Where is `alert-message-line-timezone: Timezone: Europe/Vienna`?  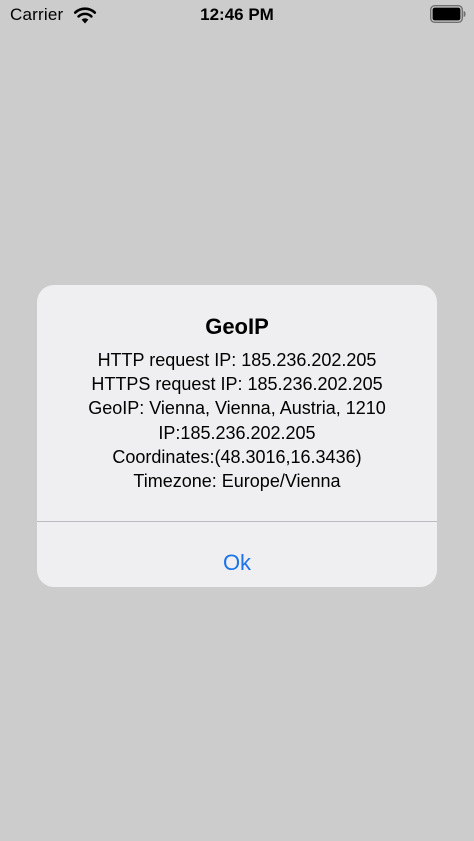 alert-message-line-timezone: Timezone: Europe/Vienna is located at coordinates (237, 481).